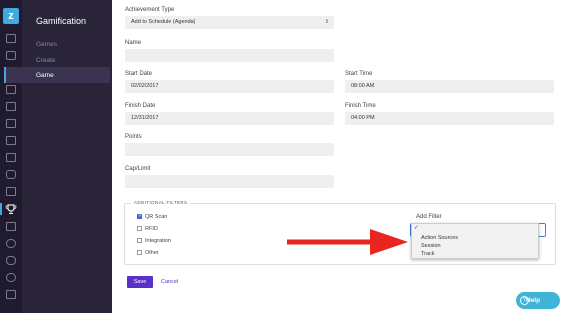 The image size is (567, 313). I want to click on question-icon: ?, so click(524, 300).